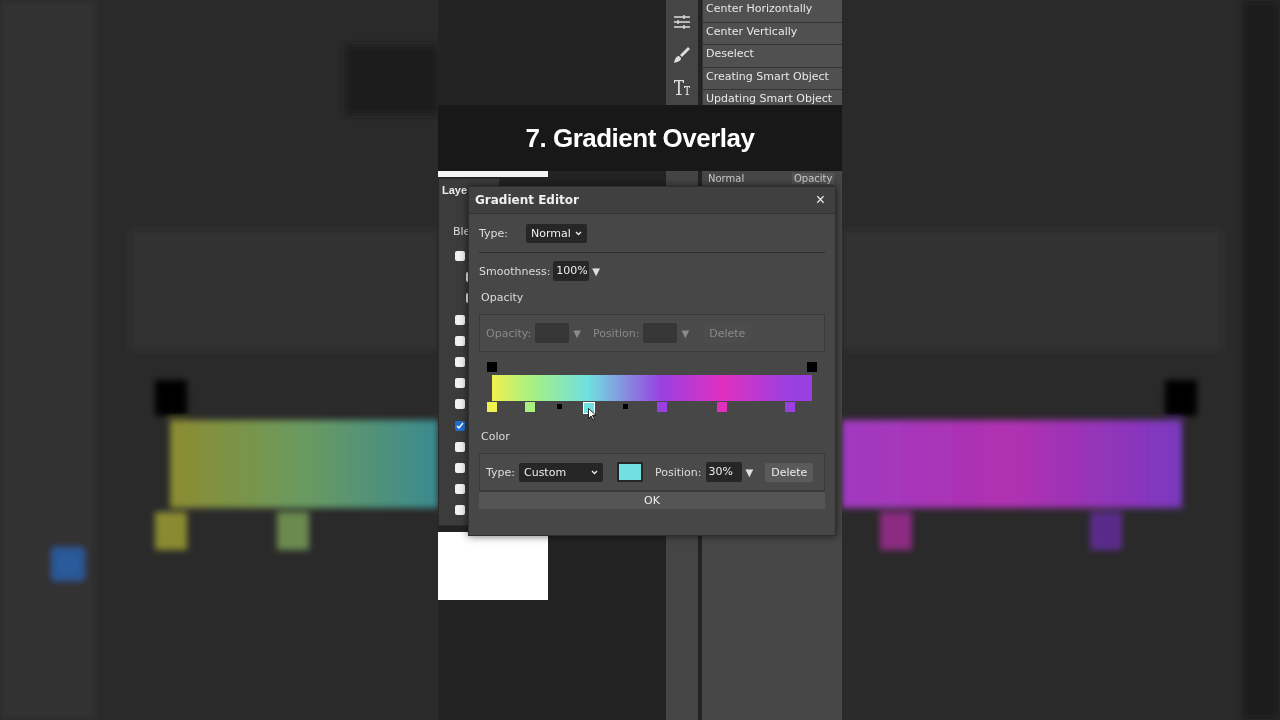  Describe the element at coordinates (630, 472) in the screenshot. I see `color-swatch` at that location.